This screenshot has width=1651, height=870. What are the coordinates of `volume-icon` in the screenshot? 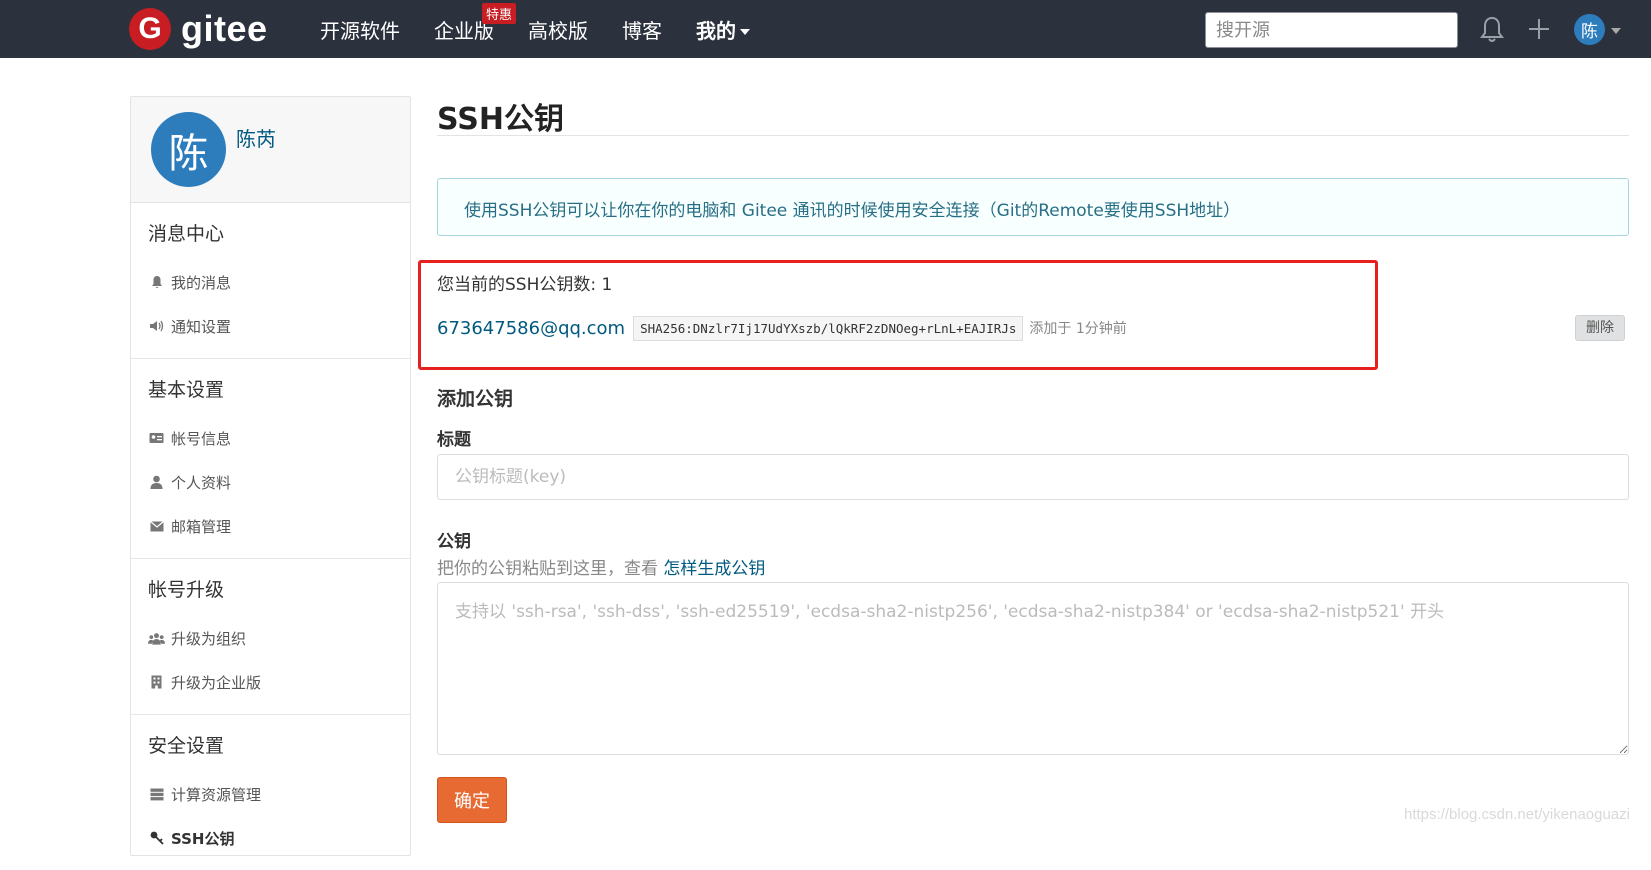 It's located at (156, 326).